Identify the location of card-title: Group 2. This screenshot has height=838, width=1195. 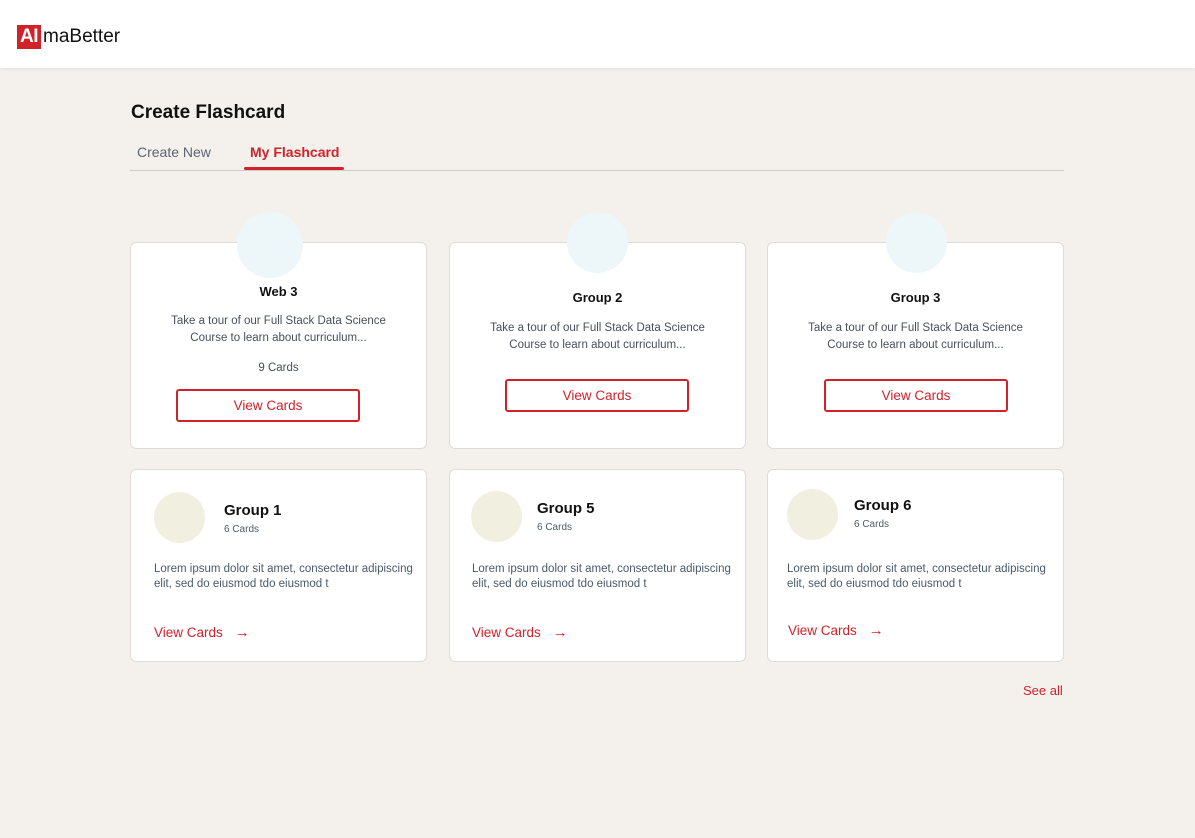
(597, 297).